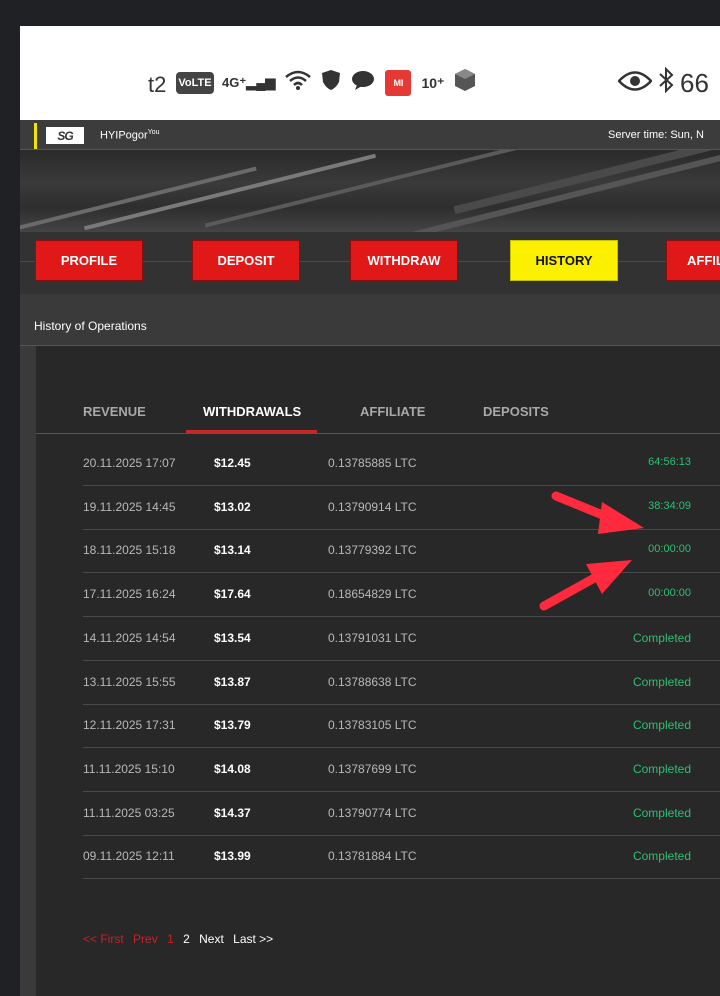 The height and width of the screenshot is (996, 720). I want to click on row-date: 11.11.2025 15:10, so click(129, 768).